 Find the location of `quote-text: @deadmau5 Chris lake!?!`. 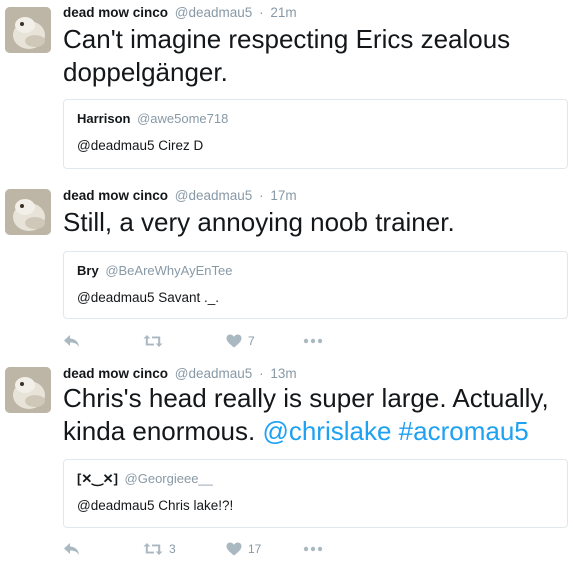

quote-text: @deadmau5 Chris lake!?! is located at coordinates (155, 505).